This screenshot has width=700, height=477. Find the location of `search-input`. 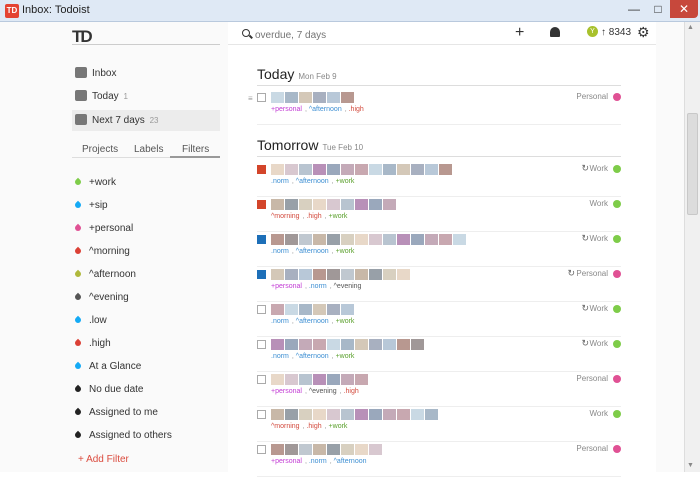

search-input is located at coordinates (355, 35).